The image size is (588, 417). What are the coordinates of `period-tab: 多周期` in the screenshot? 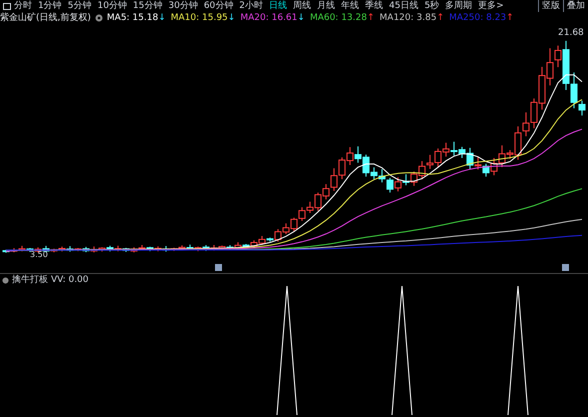 It's located at (458, 6).